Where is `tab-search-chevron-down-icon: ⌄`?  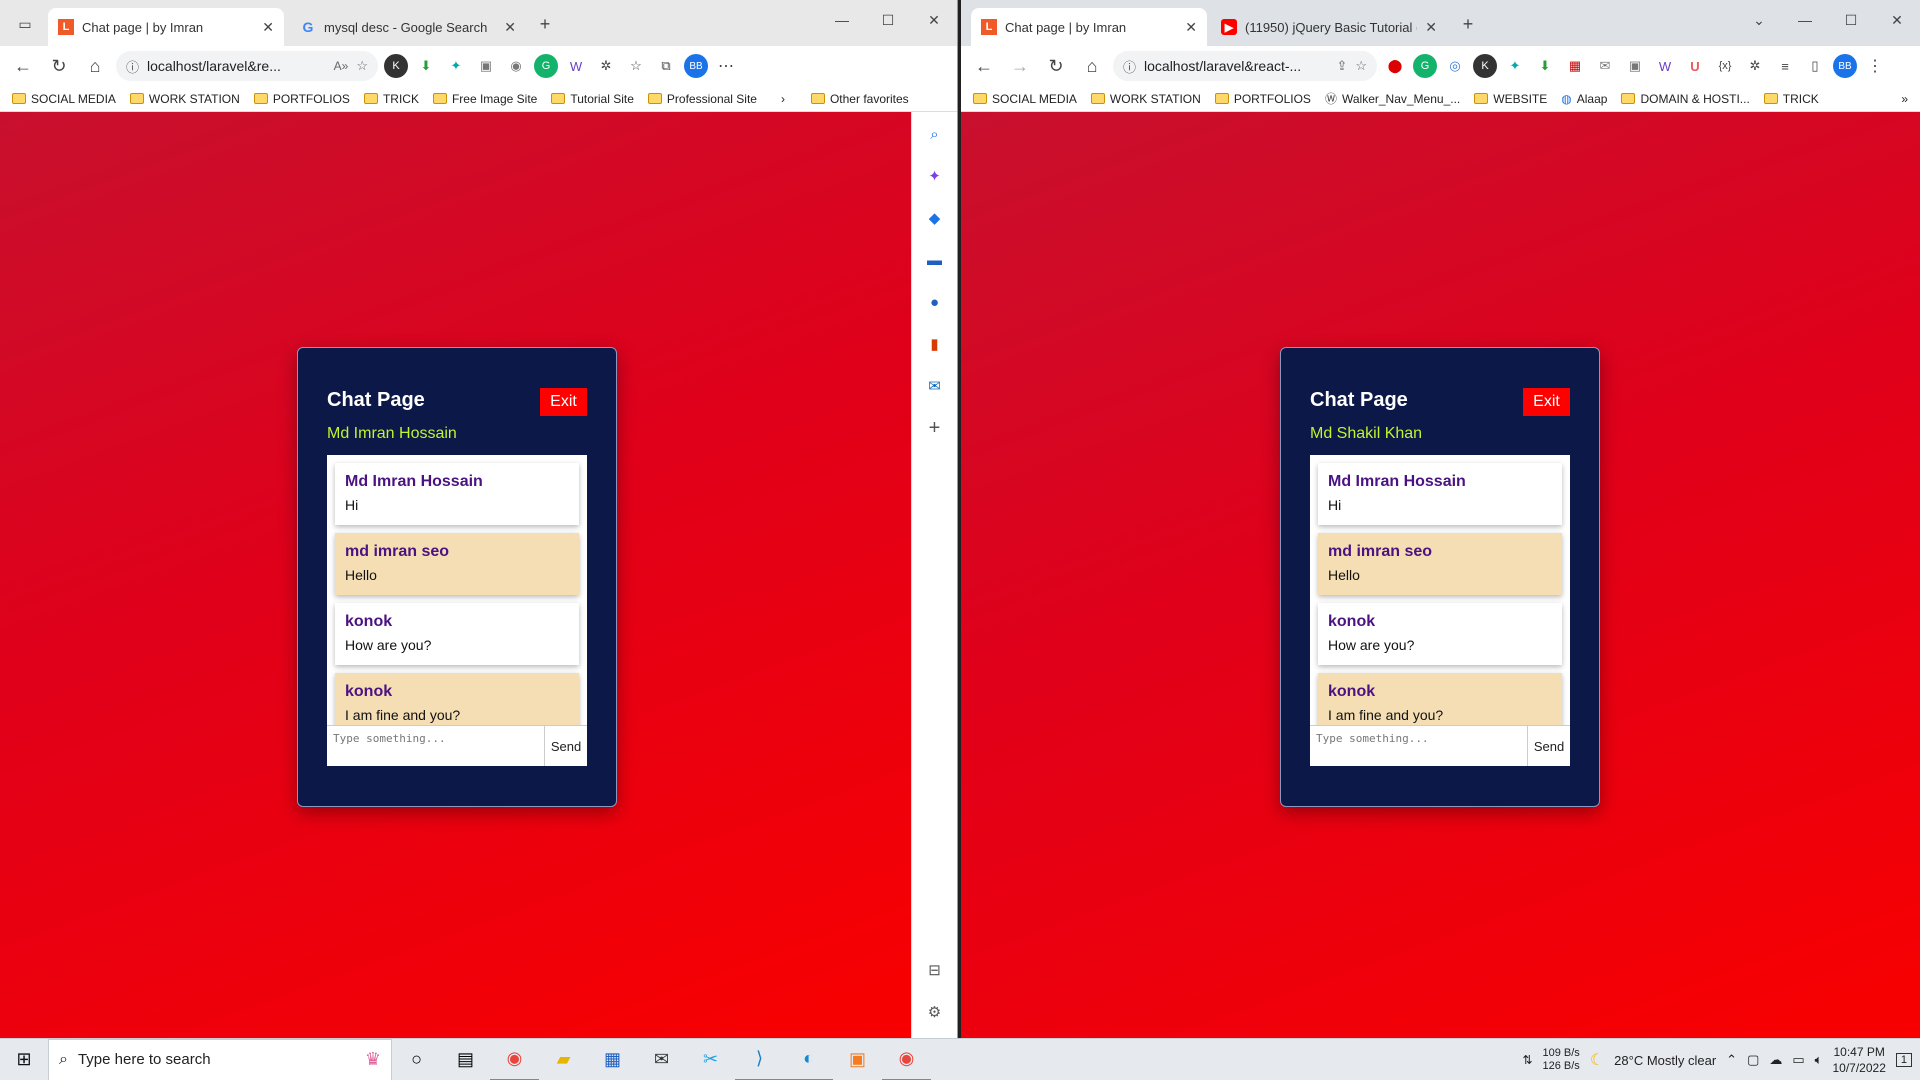
tab-search-chevron-down-icon: ⌄ is located at coordinates (1759, 20).